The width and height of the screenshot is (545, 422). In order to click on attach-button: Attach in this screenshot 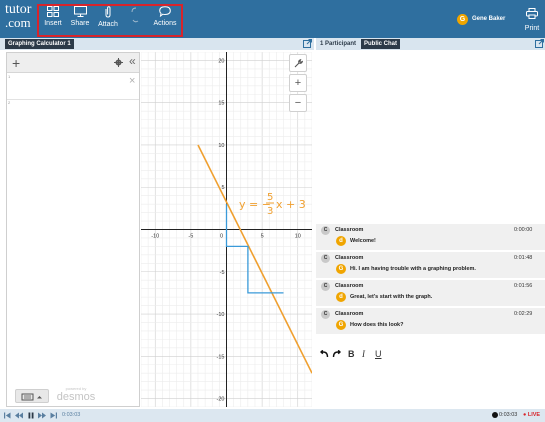, I will do `click(108, 20)`.